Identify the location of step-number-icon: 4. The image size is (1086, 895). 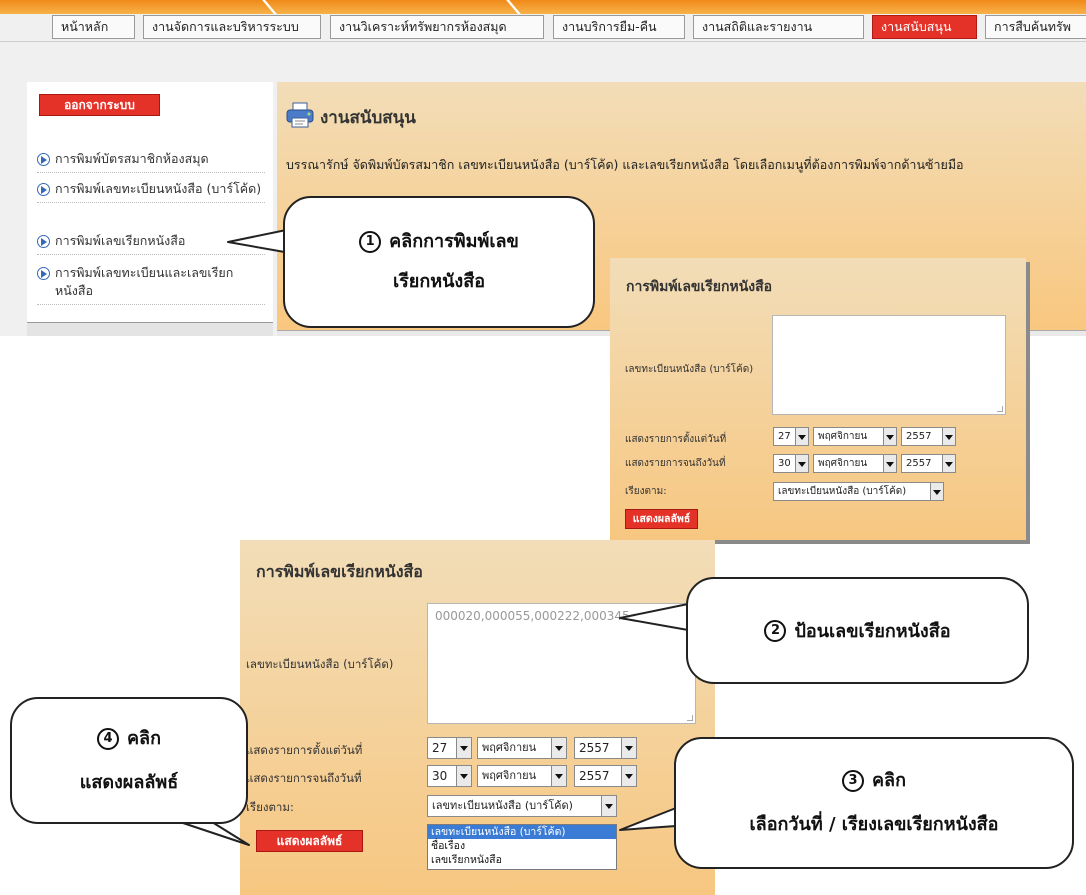
(108, 738).